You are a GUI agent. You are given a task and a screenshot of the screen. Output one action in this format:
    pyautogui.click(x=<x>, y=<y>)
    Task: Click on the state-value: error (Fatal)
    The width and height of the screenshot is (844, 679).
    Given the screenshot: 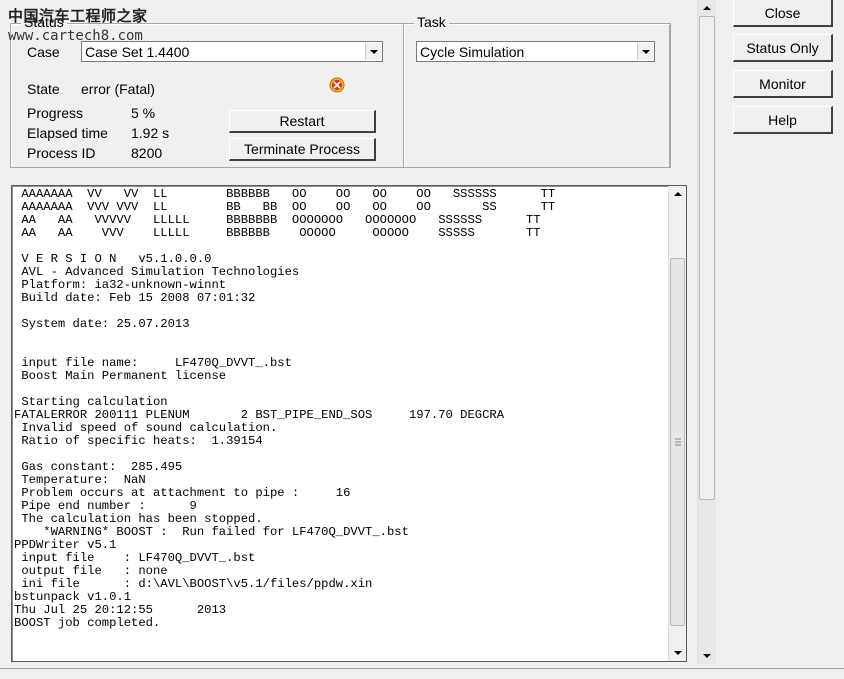 What is the action you would take?
    pyautogui.click(x=118, y=89)
    